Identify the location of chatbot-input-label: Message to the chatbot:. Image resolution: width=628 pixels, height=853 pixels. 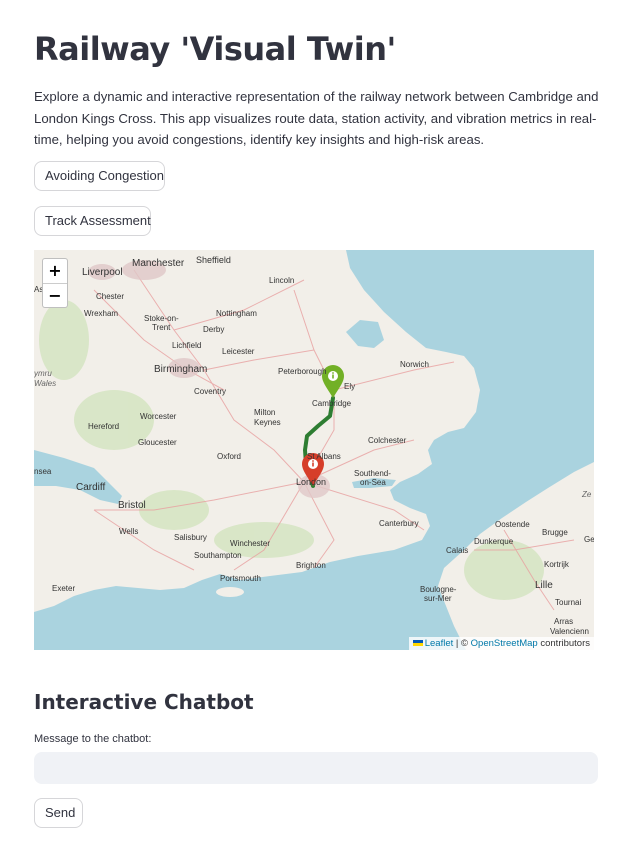
(93, 739).